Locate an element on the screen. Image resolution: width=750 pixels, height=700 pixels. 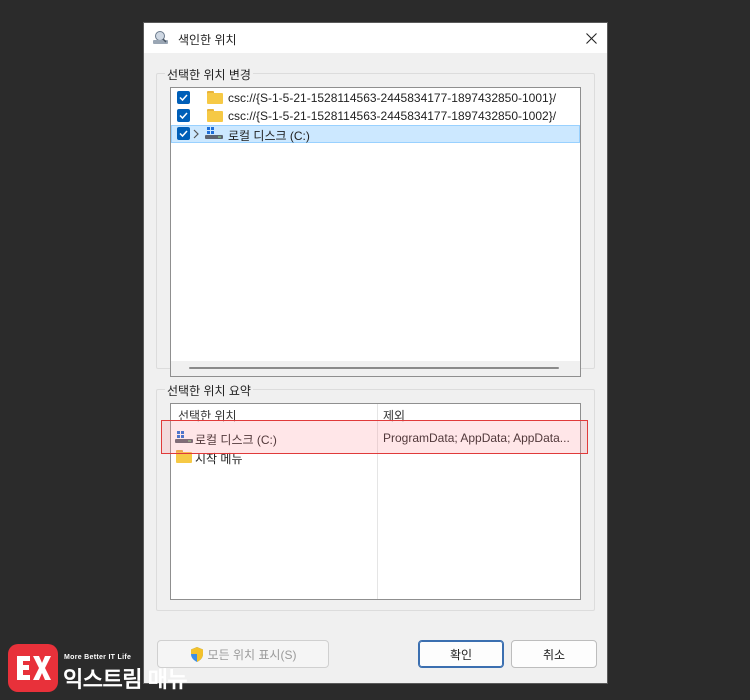
logo-name: 익스트림 매뉴얼 is located at coordinates (125, 683).